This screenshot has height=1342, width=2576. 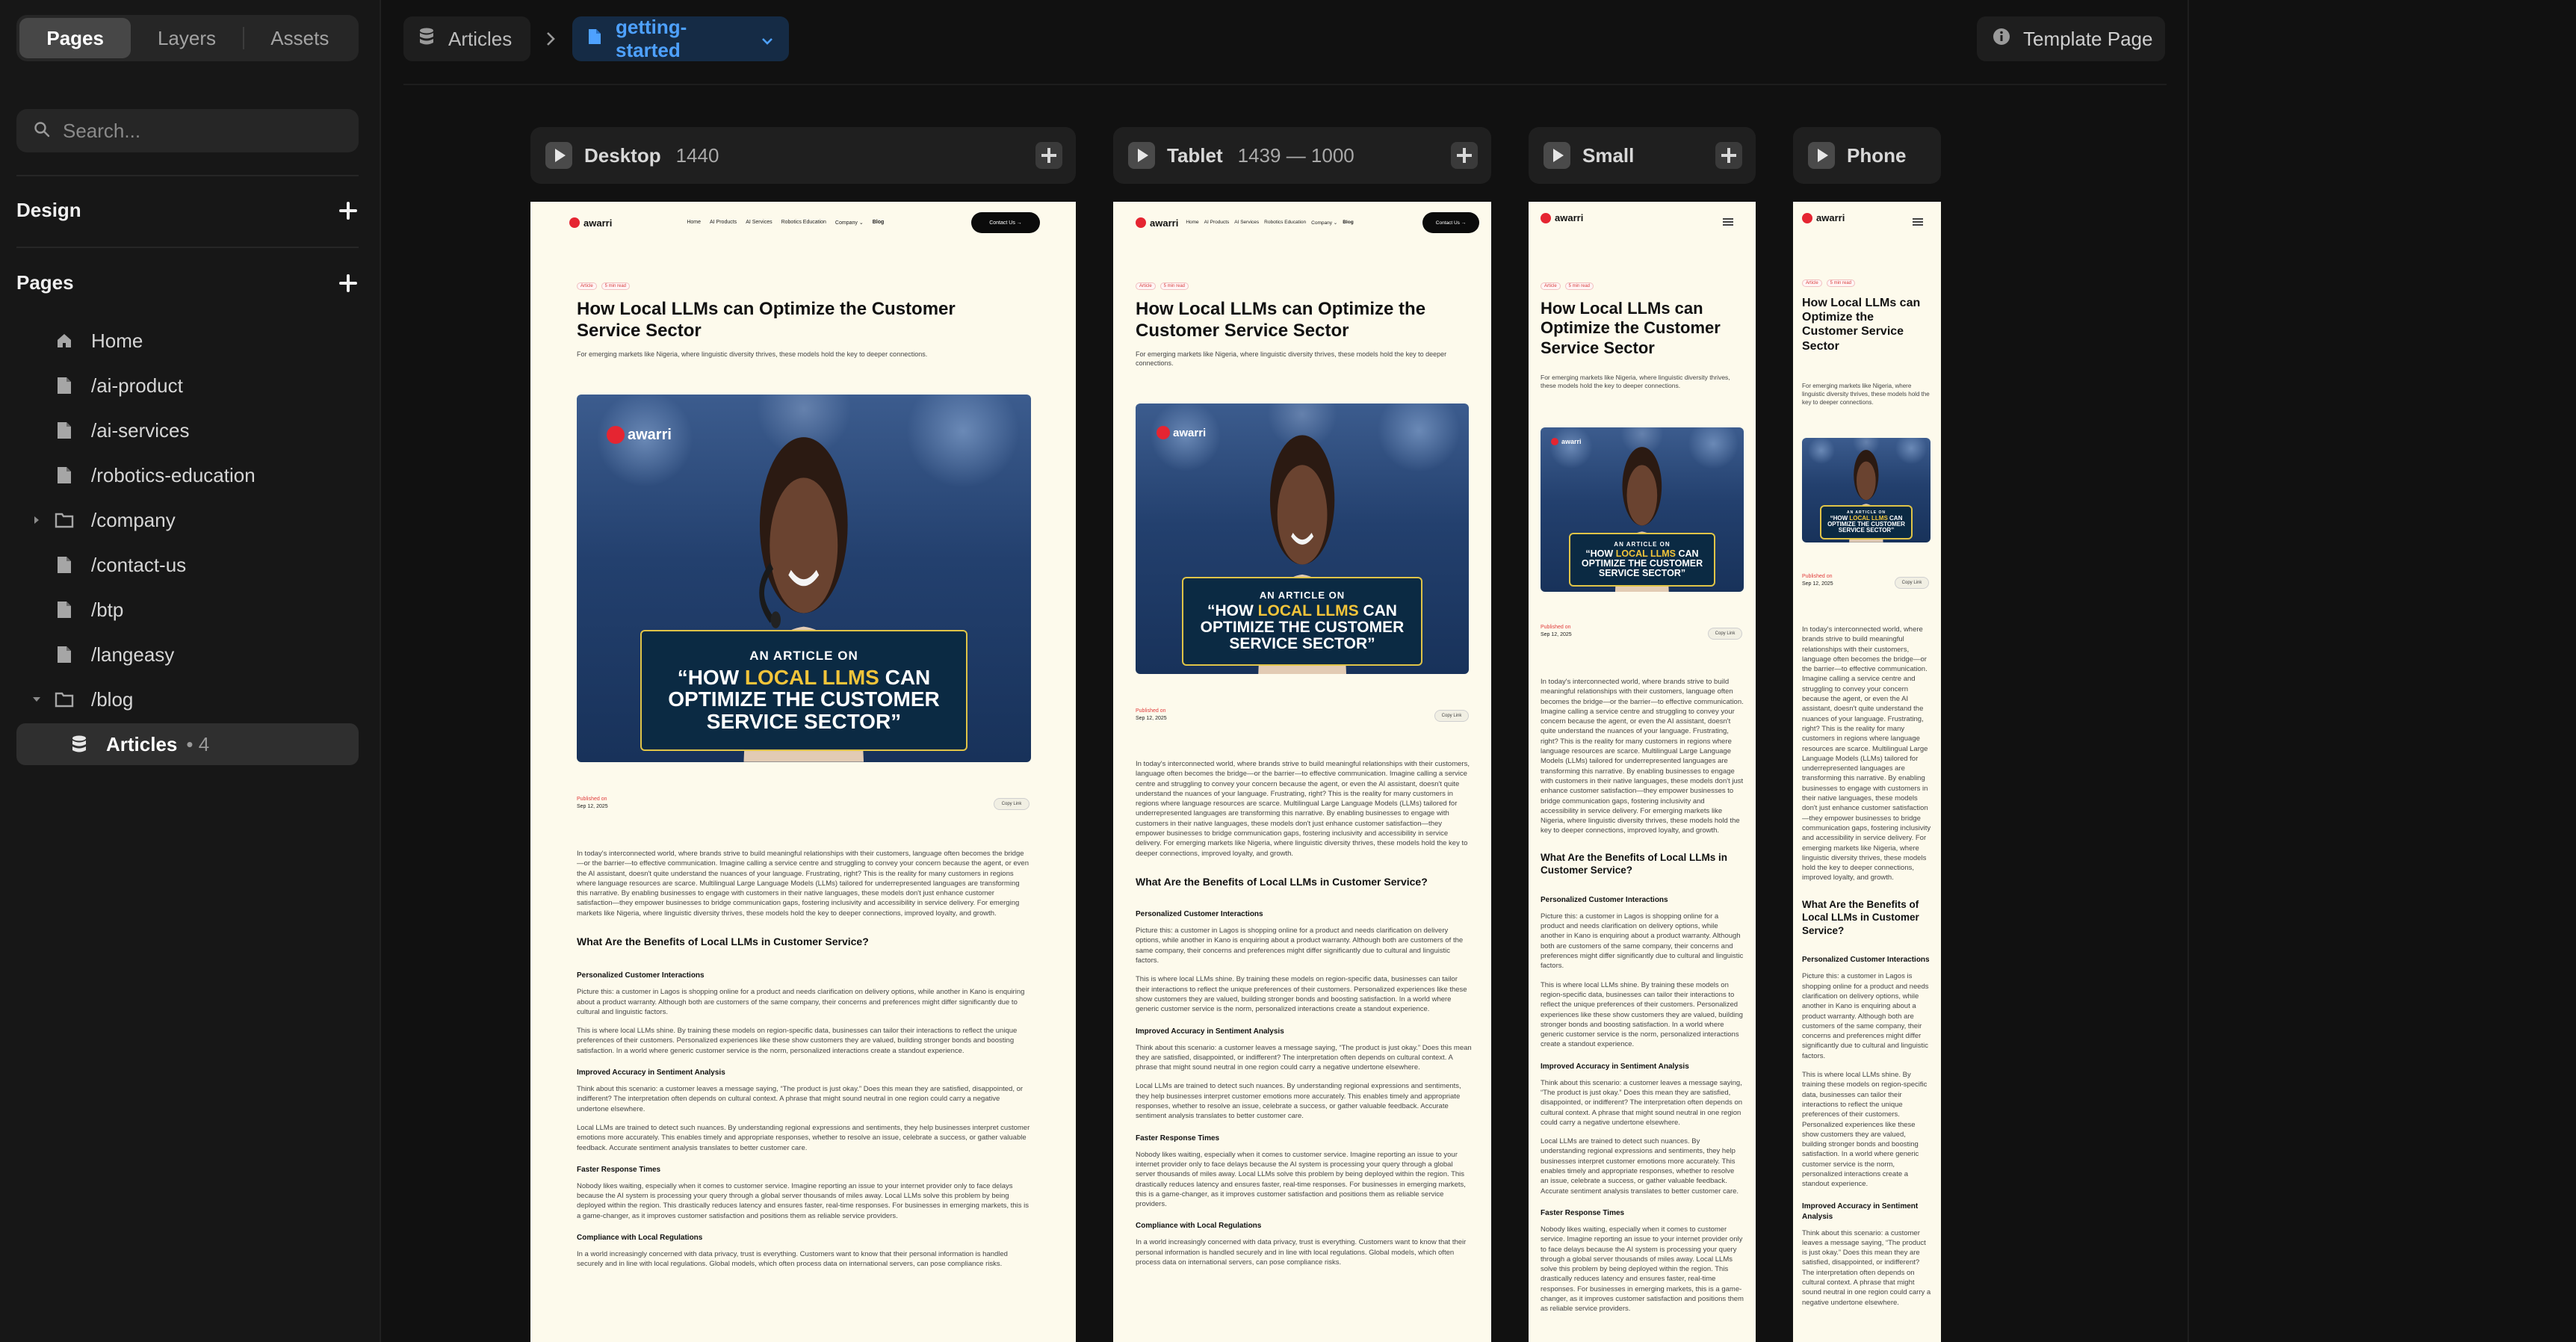 I want to click on page-item-btp: /btp, so click(x=187, y=610).